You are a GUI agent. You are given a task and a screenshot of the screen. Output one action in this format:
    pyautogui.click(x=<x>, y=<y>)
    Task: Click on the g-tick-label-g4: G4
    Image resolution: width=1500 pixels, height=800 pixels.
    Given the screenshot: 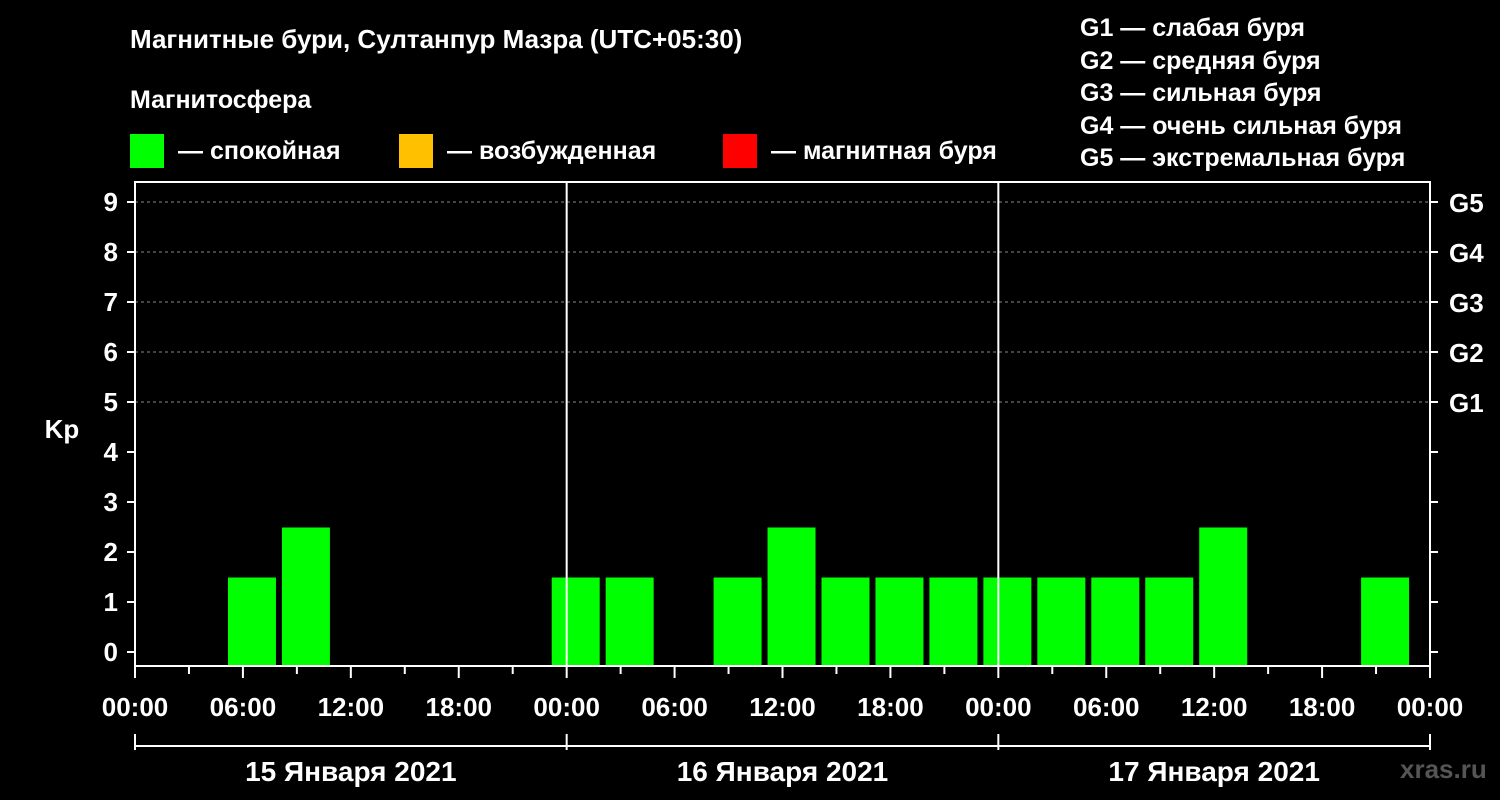 What is the action you would take?
    pyautogui.click(x=1466, y=253)
    